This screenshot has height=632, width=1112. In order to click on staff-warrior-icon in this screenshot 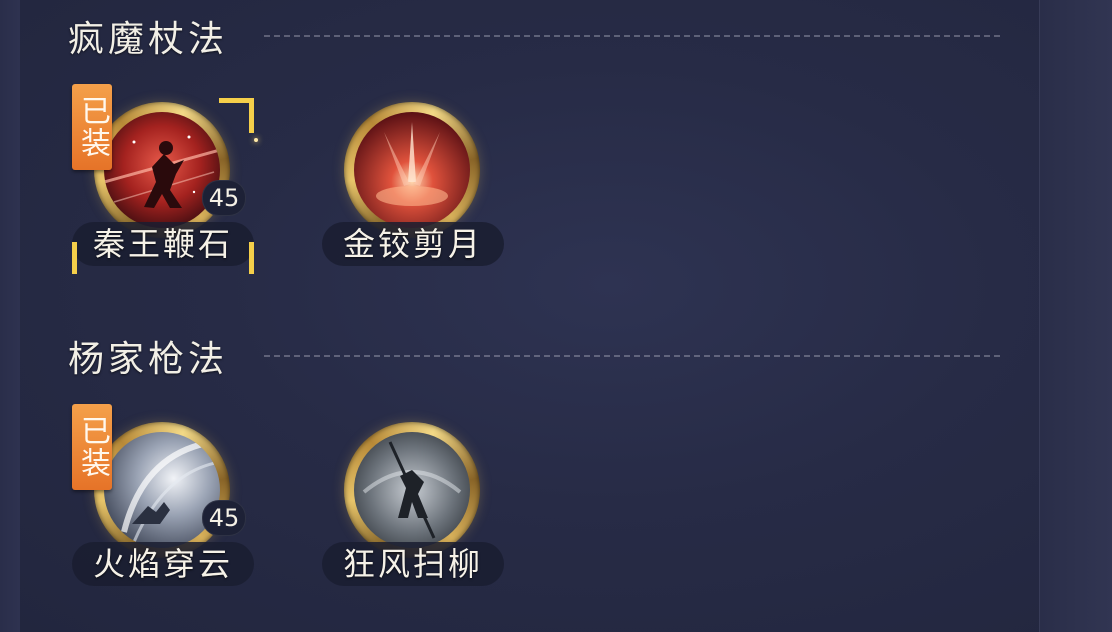, I will do `click(162, 170)`.